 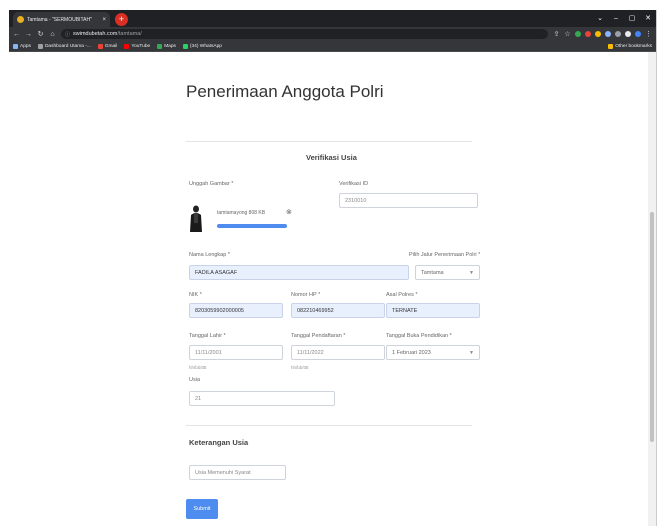 What do you see at coordinates (285, 91) in the screenshot?
I see `page-title: Penerimaan Anggota Polri` at bounding box center [285, 91].